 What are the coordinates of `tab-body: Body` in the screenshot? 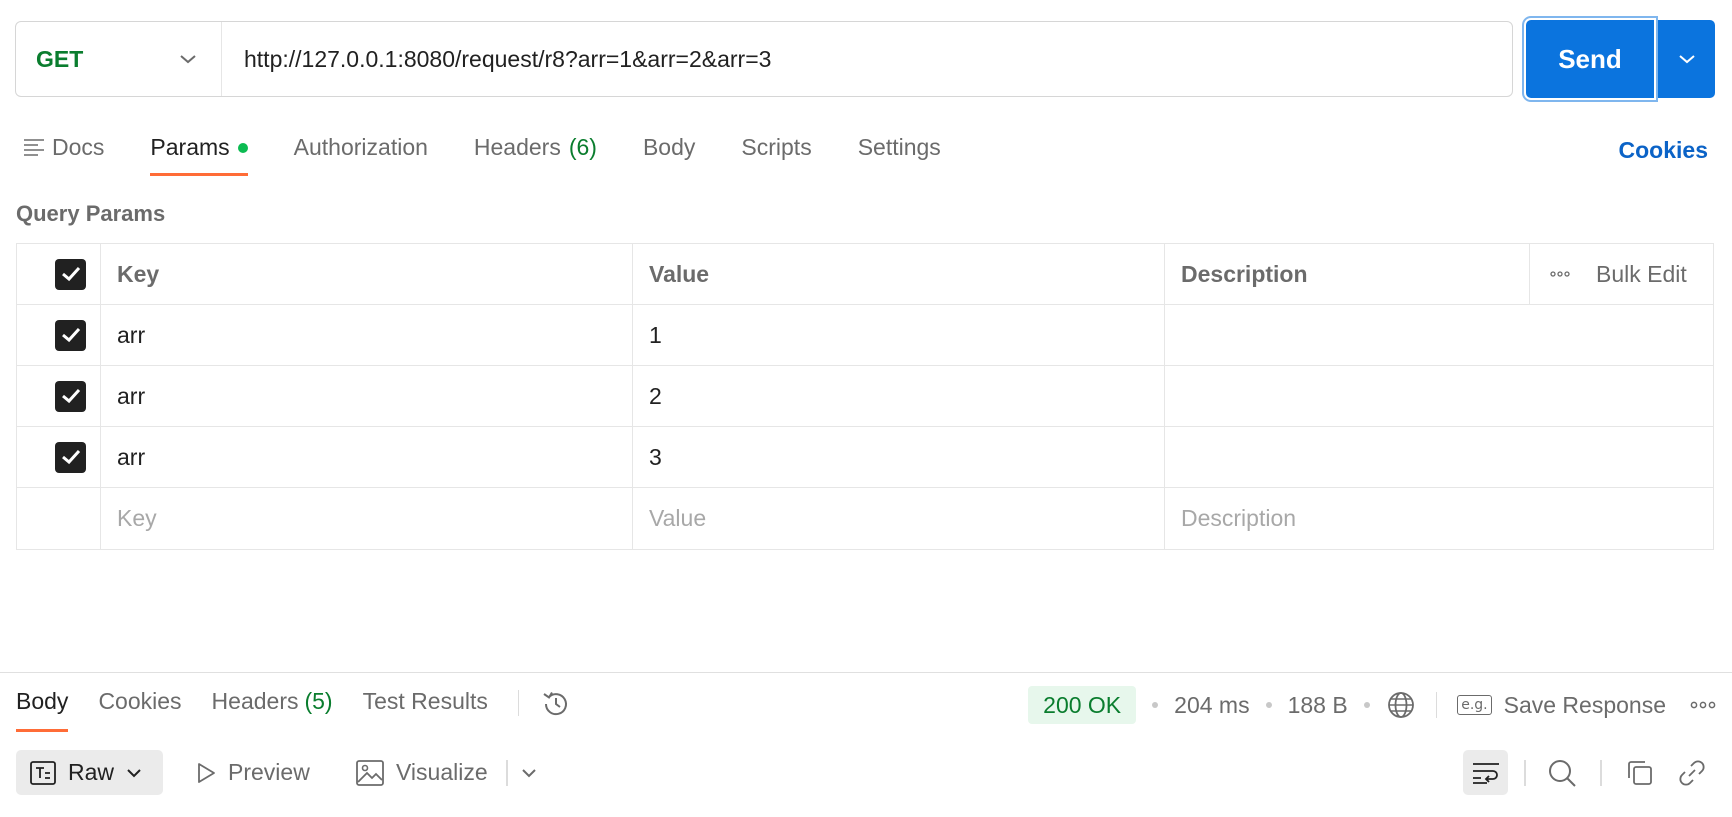 It's located at (669, 147).